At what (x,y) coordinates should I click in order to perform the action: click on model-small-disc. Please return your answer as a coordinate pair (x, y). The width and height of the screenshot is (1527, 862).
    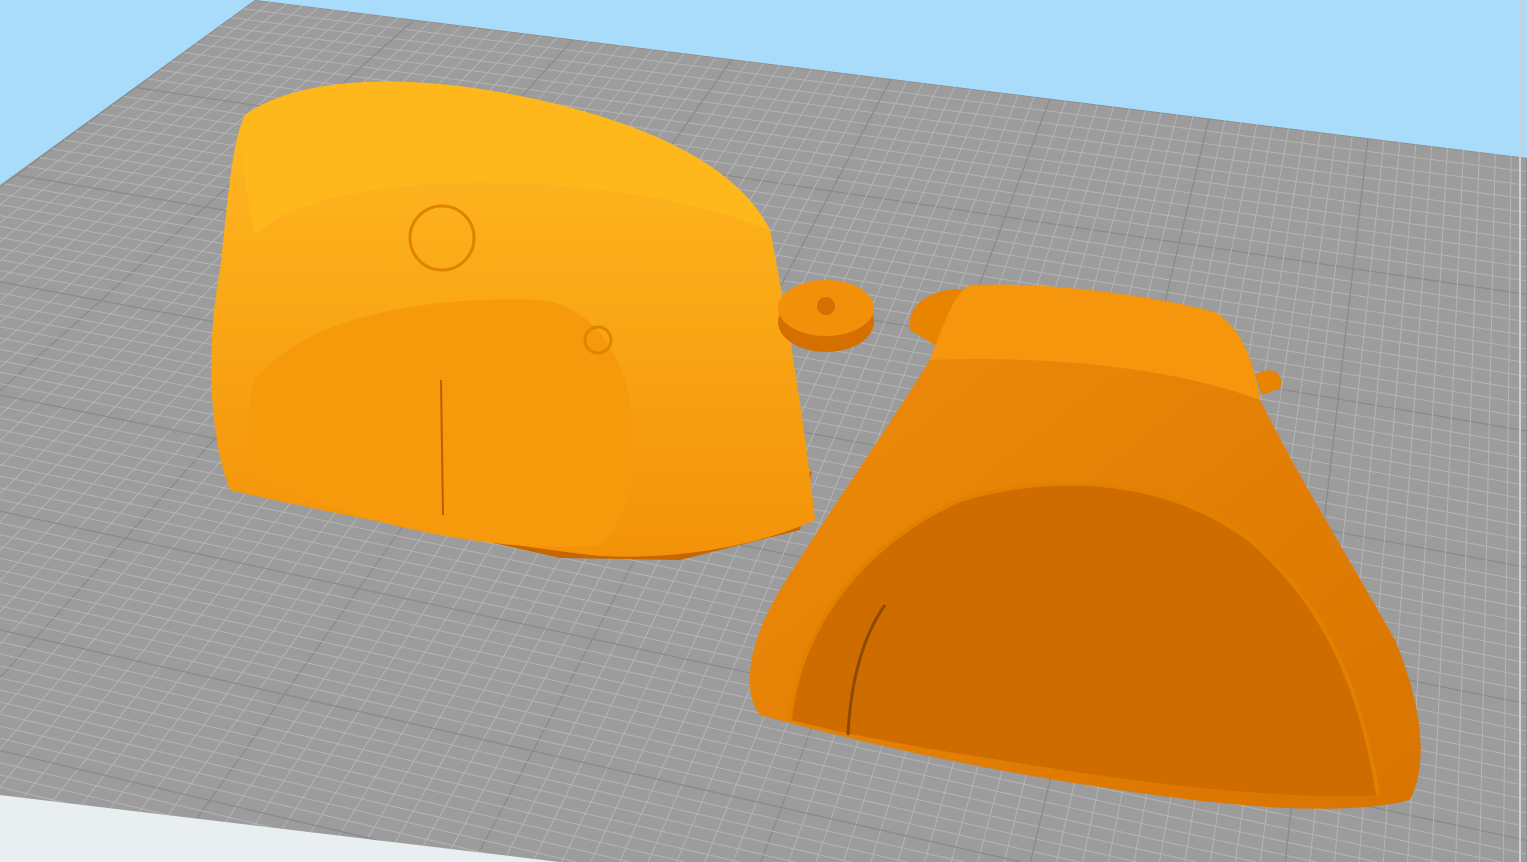
    Looking at the image, I should click on (826, 316).